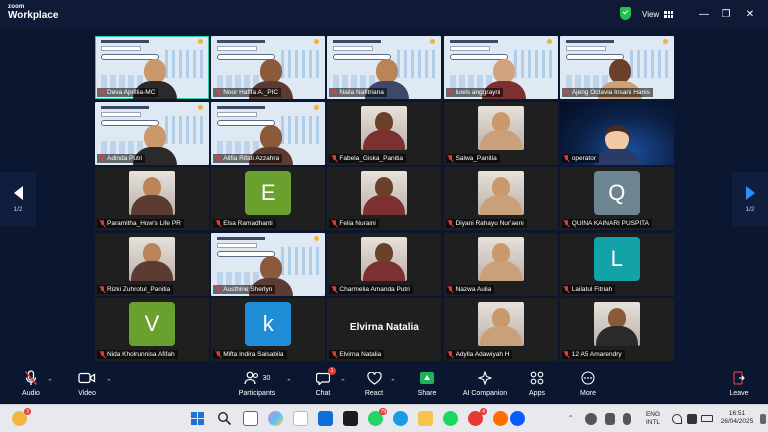 This screenshot has width=768, height=432. Describe the element at coordinates (427, 393) in the screenshot. I see `share-label: Share` at that location.